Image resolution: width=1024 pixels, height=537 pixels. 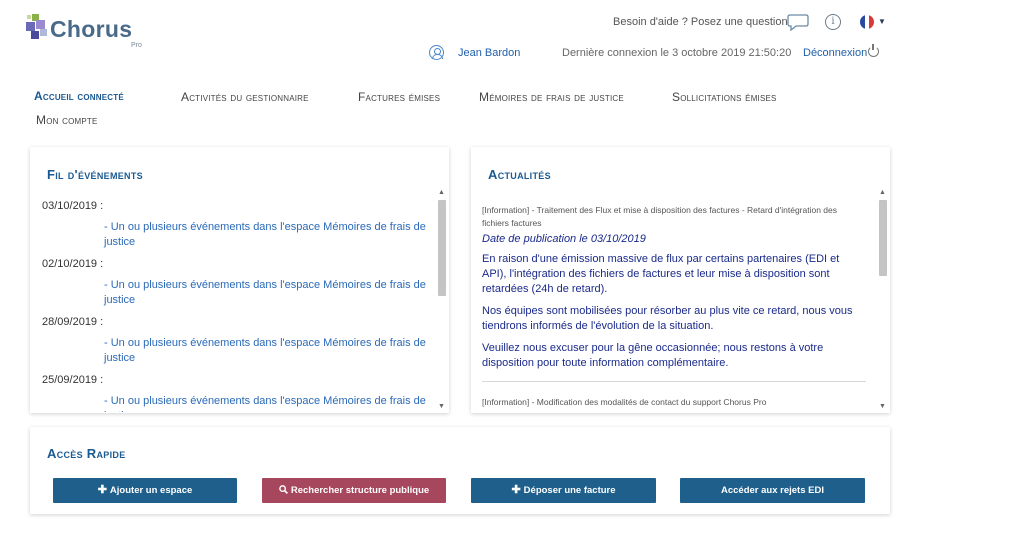 What do you see at coordinates (519, 174) in the screenshot?
I see `news-panel-title: Actualités` at bounding box center [519, 174].